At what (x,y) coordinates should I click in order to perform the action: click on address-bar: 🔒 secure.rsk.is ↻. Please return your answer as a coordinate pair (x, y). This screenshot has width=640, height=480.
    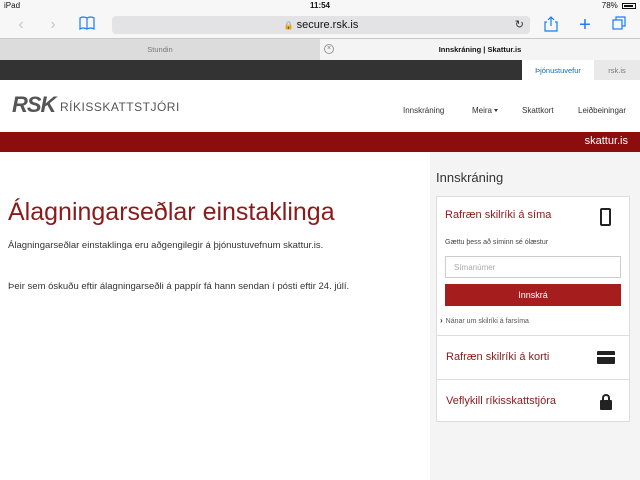
    Looking at the image, I should click on (321, 25).